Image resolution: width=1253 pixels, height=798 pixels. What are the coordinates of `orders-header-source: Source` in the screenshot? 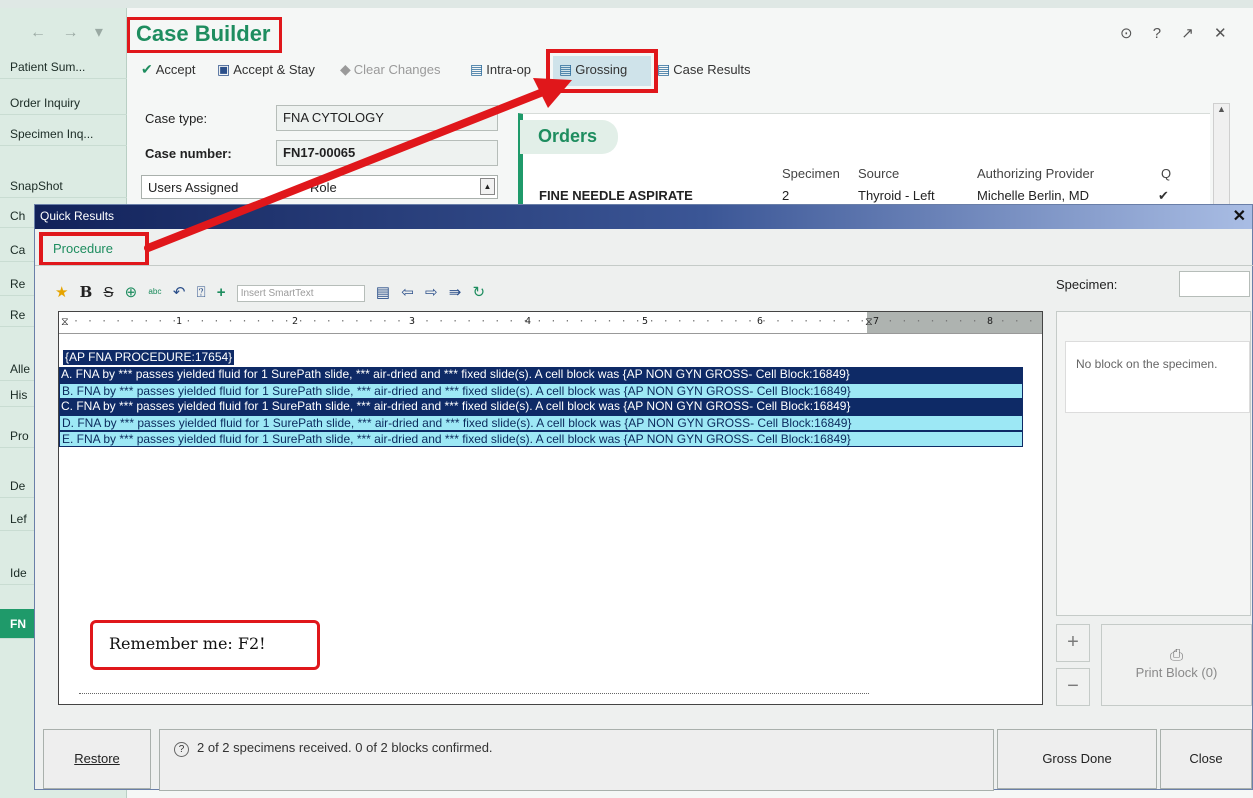 It's located at (879, 173).